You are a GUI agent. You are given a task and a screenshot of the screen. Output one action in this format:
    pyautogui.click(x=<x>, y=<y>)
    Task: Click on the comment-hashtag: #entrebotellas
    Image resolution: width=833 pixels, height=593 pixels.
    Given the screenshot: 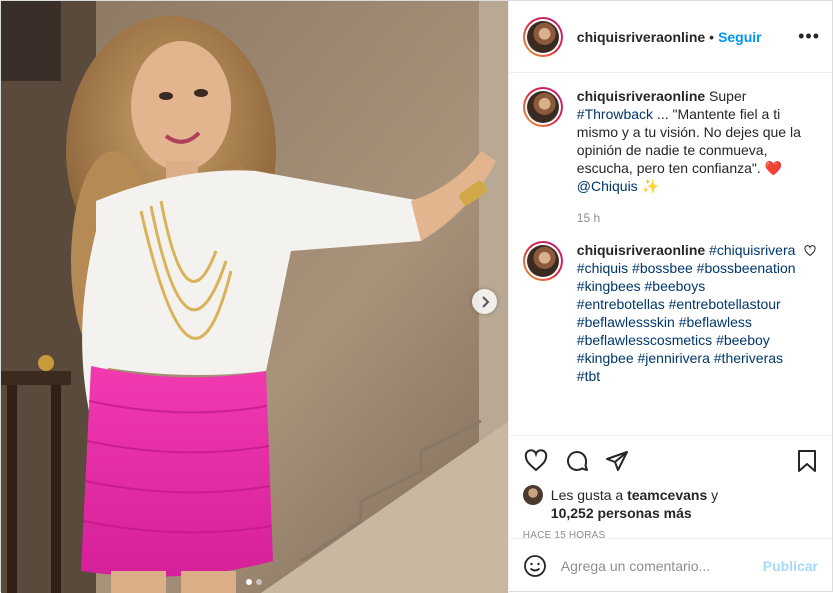 What is the action you would take?
    pyautogui.click(x=621, y=304)
    